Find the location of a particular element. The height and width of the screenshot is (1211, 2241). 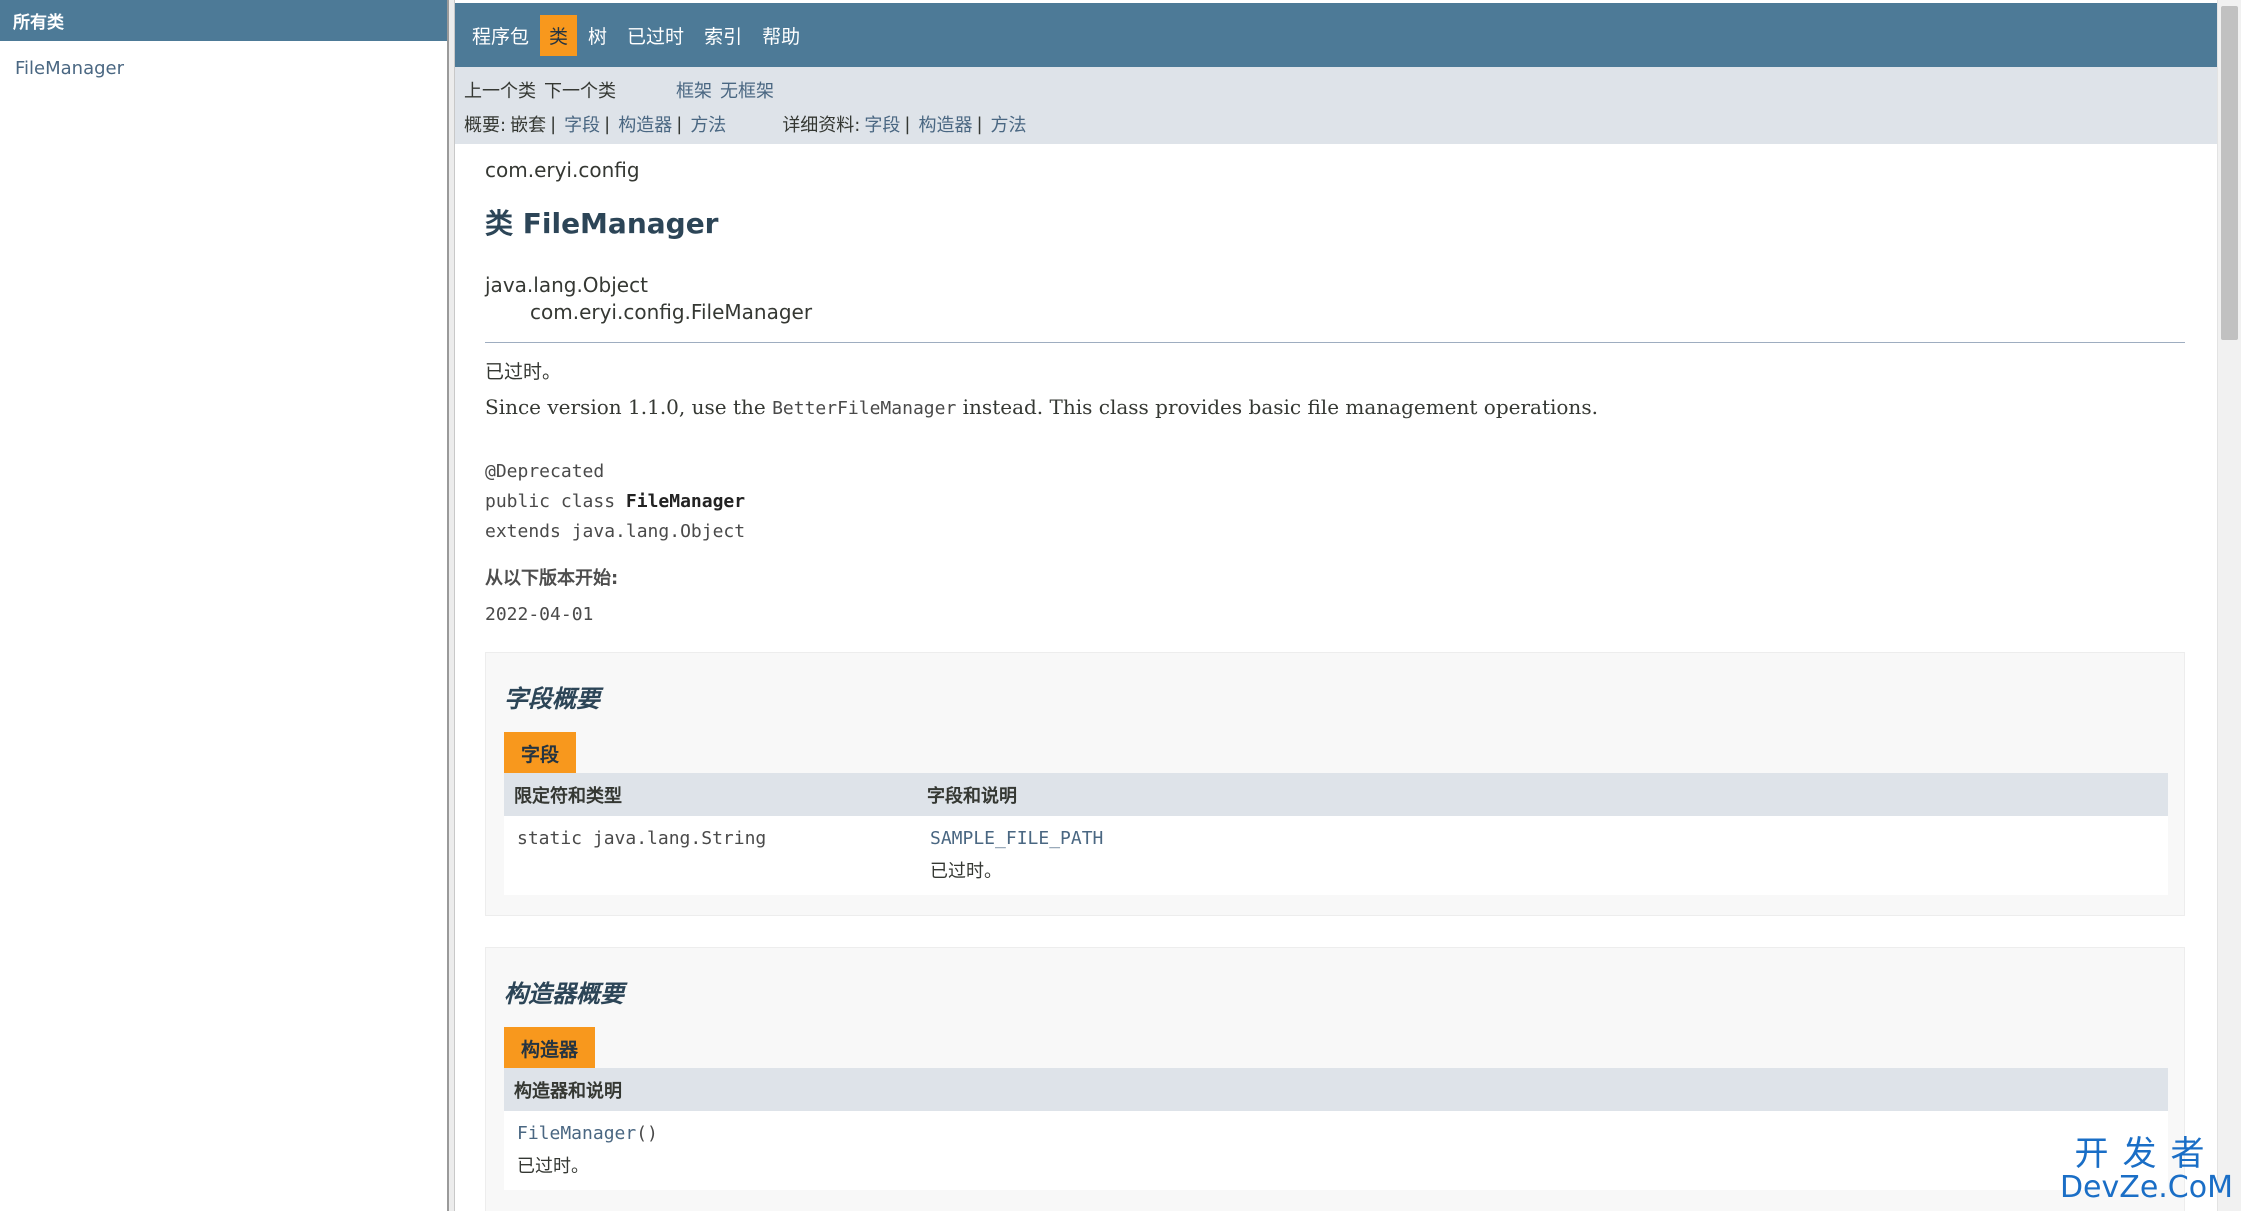

next-class-link: 下一个类 is located at coordinates (580, 90).